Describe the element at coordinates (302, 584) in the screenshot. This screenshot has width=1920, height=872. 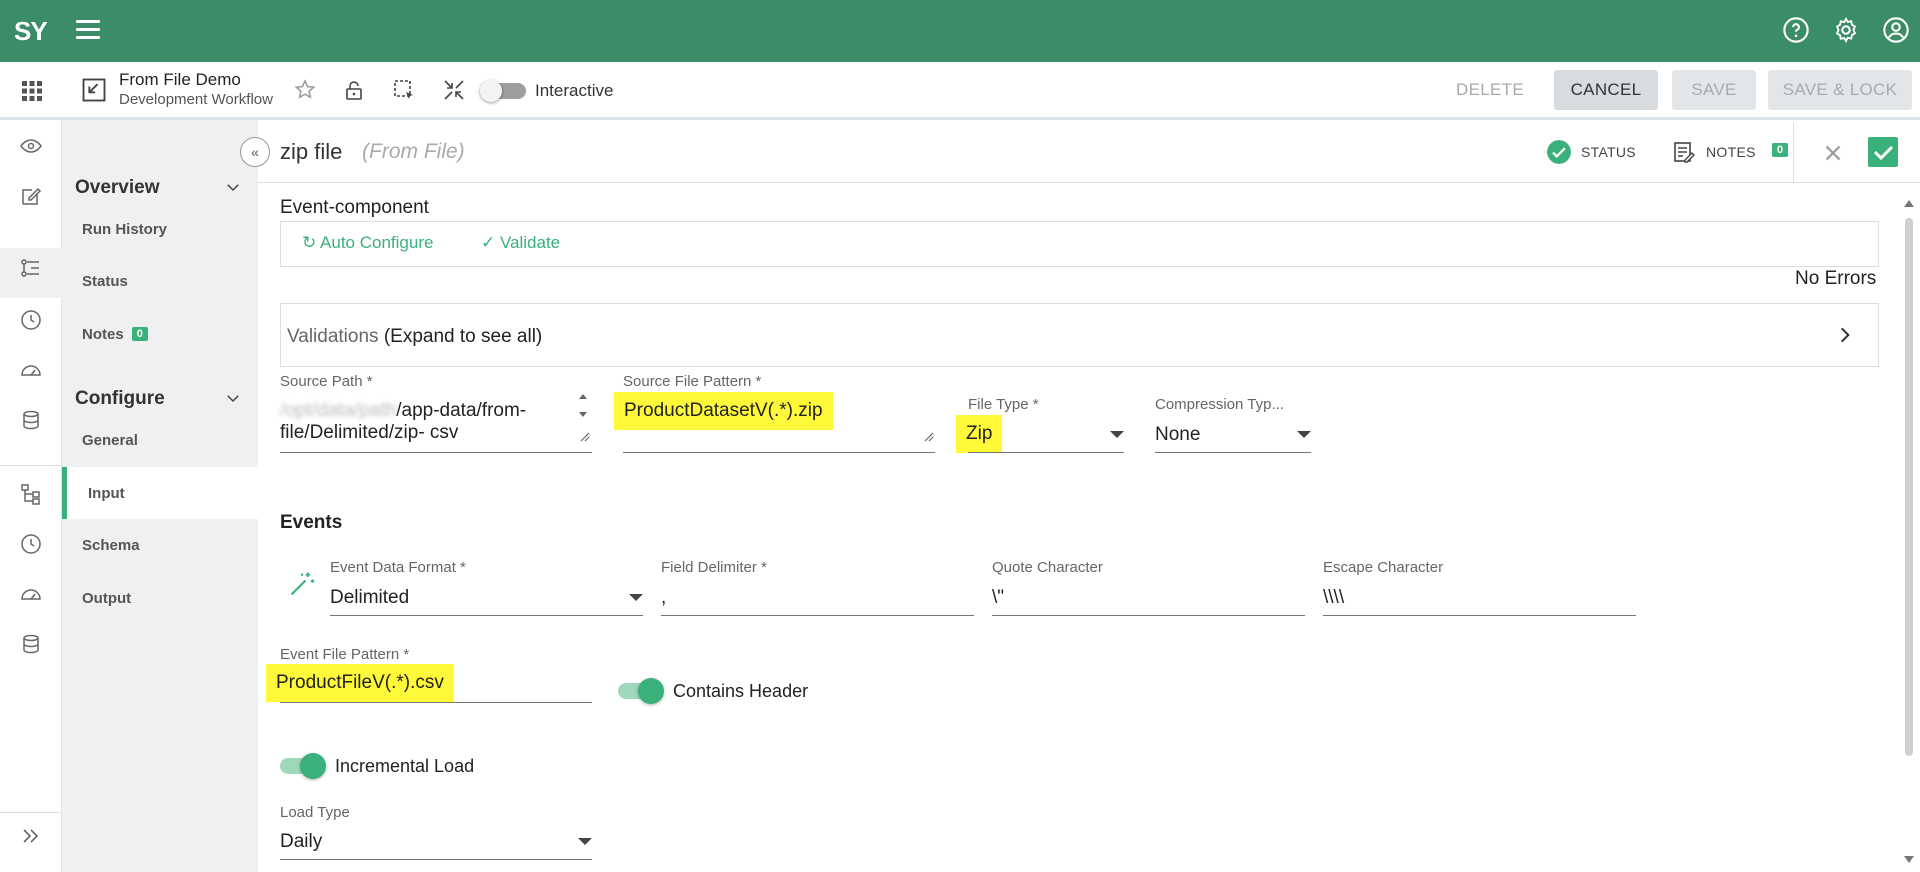
I see `magic-wand-icon` at that location.